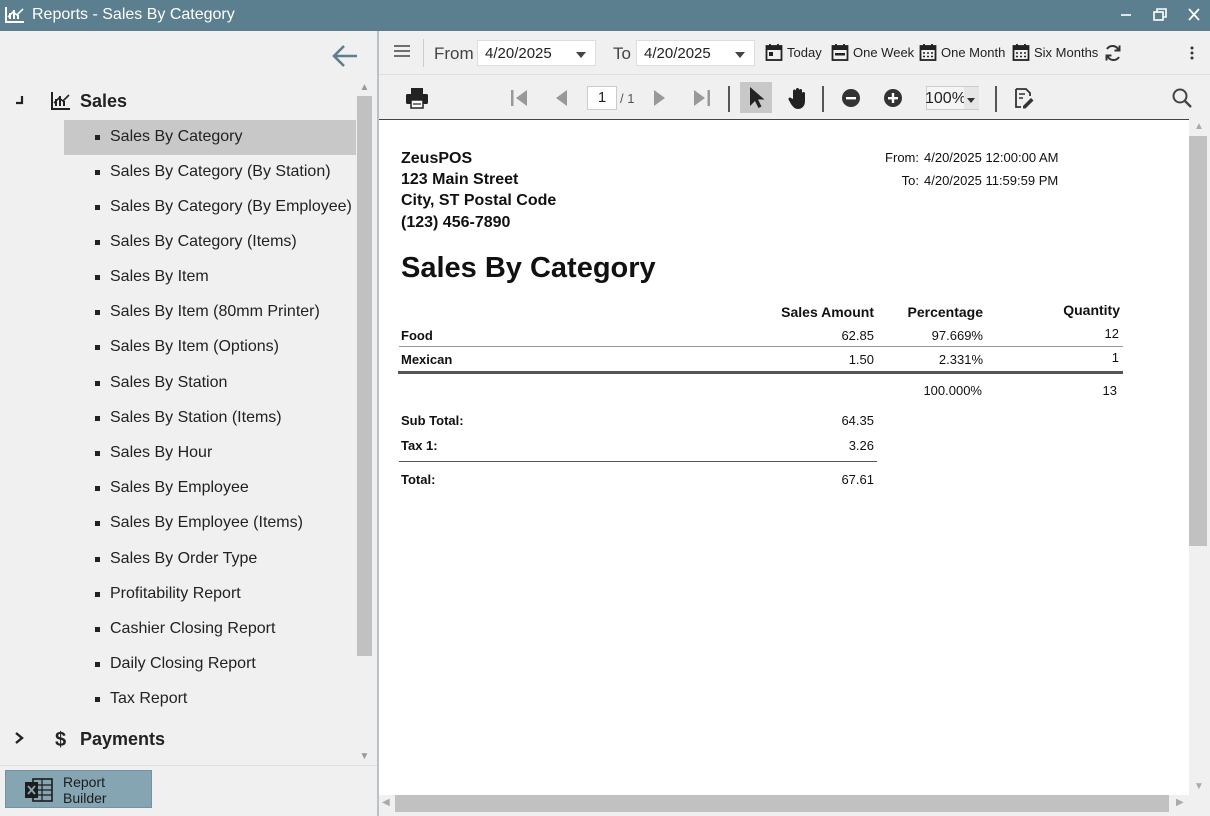 The image size is (1210, 816). I want to click on sales-chart-icon, so click(15, 15).